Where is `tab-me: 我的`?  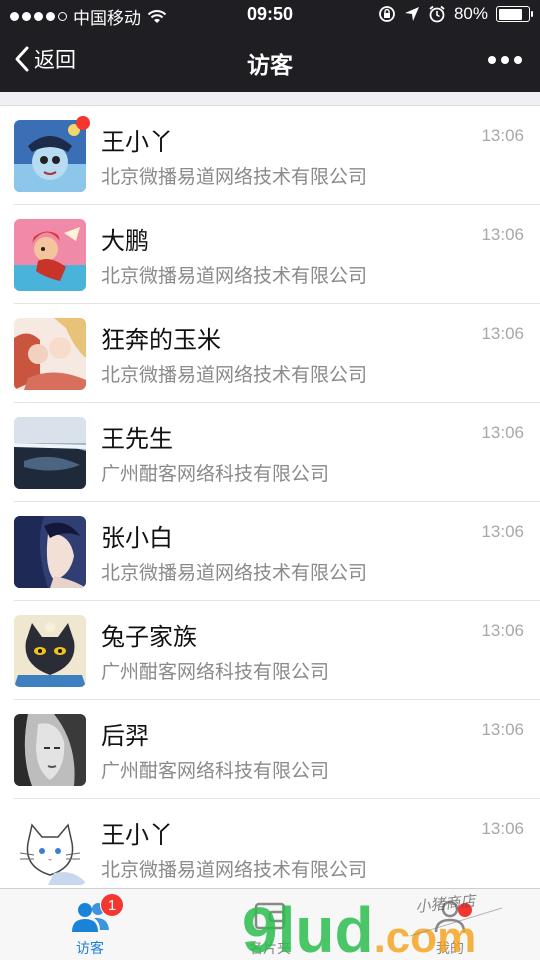 tab-me: 我的 is located at coordinates (450, 924).